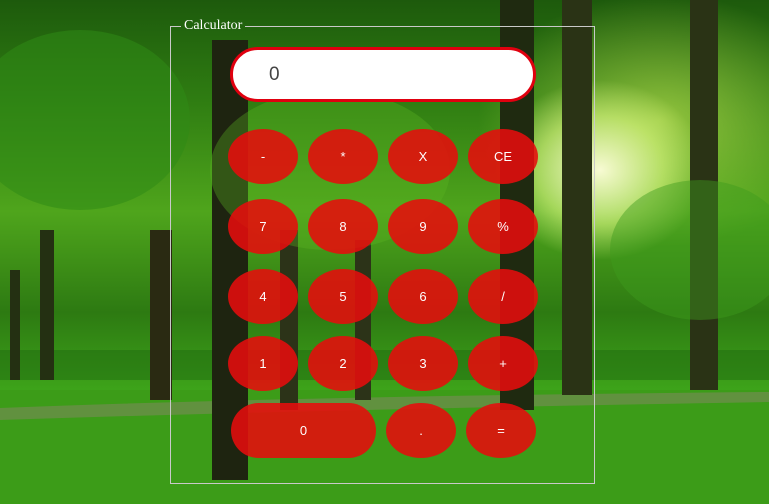  Describe the element at coordinates (423, 296) in the screenshot. I see `six-button: 6` at that location.